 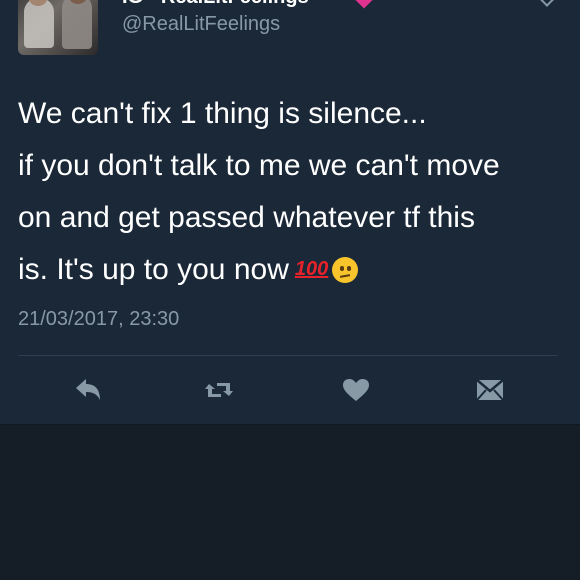 What do you see at coordinates (311, 269) in the screenshot?
I see `hundred-points-emoji-icon: 100` at bounding box center [311, 269].